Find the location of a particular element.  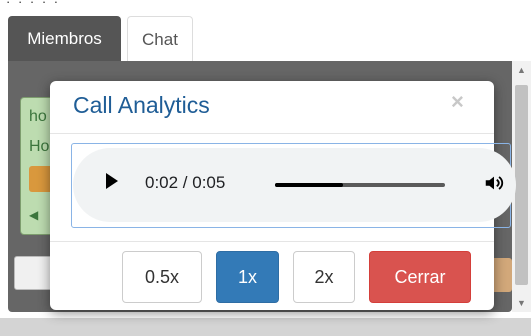

scroll-up-icon: ▲ is located at coordinates (521, 70).